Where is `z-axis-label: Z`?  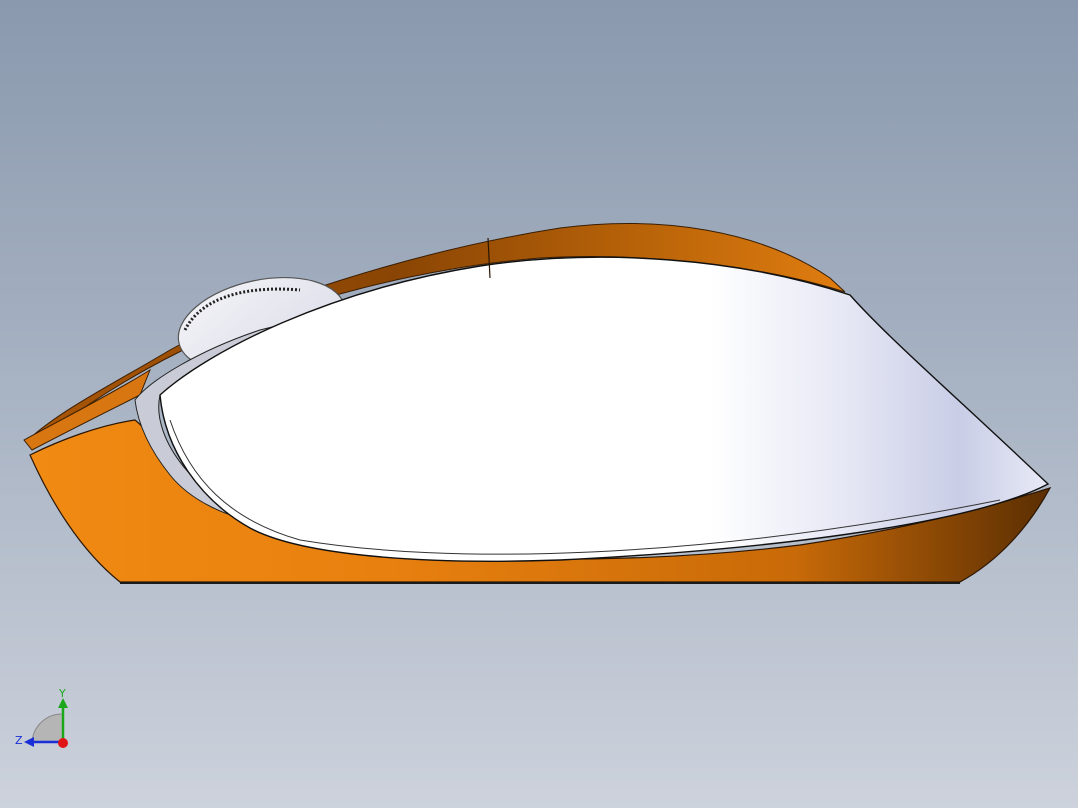 z-axis-label: Z is located at coordinates (19, 740).